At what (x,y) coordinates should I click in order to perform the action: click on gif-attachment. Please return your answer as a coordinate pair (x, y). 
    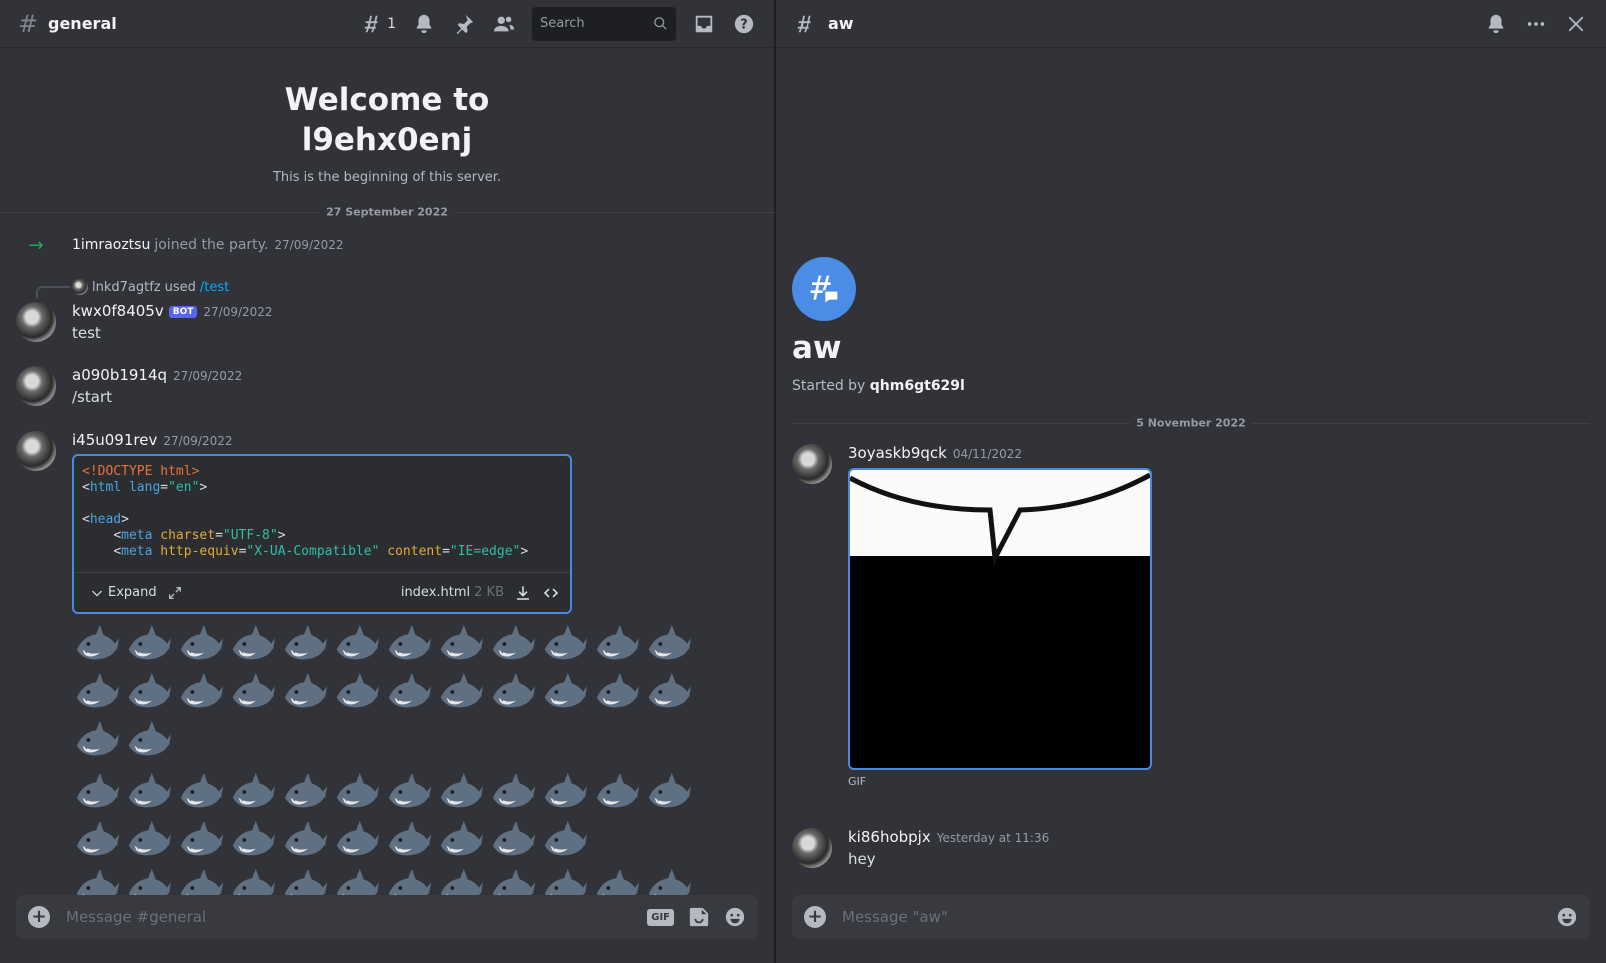
    Looking at the image, I should click on (1000, 619).